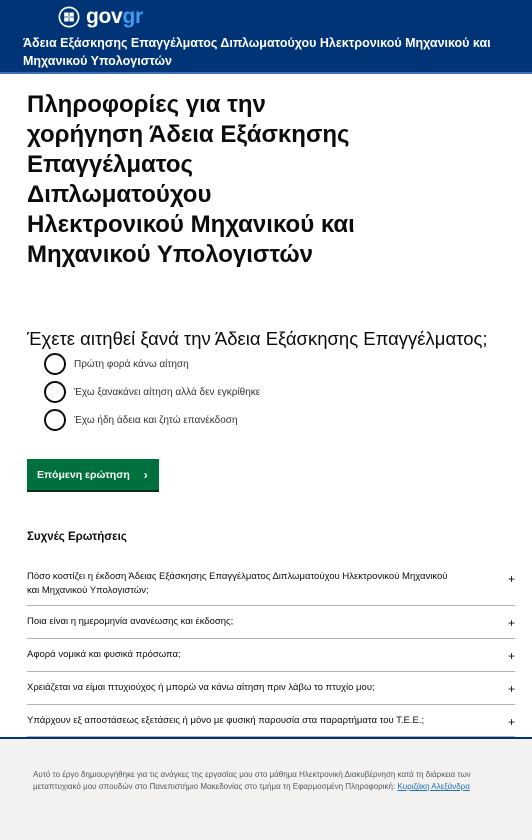 This screenshot has width=532, height=840. What do you see at coordinates (266, 73) in the screenshot?
I see `header-divider` at bounding box center [266, 73].